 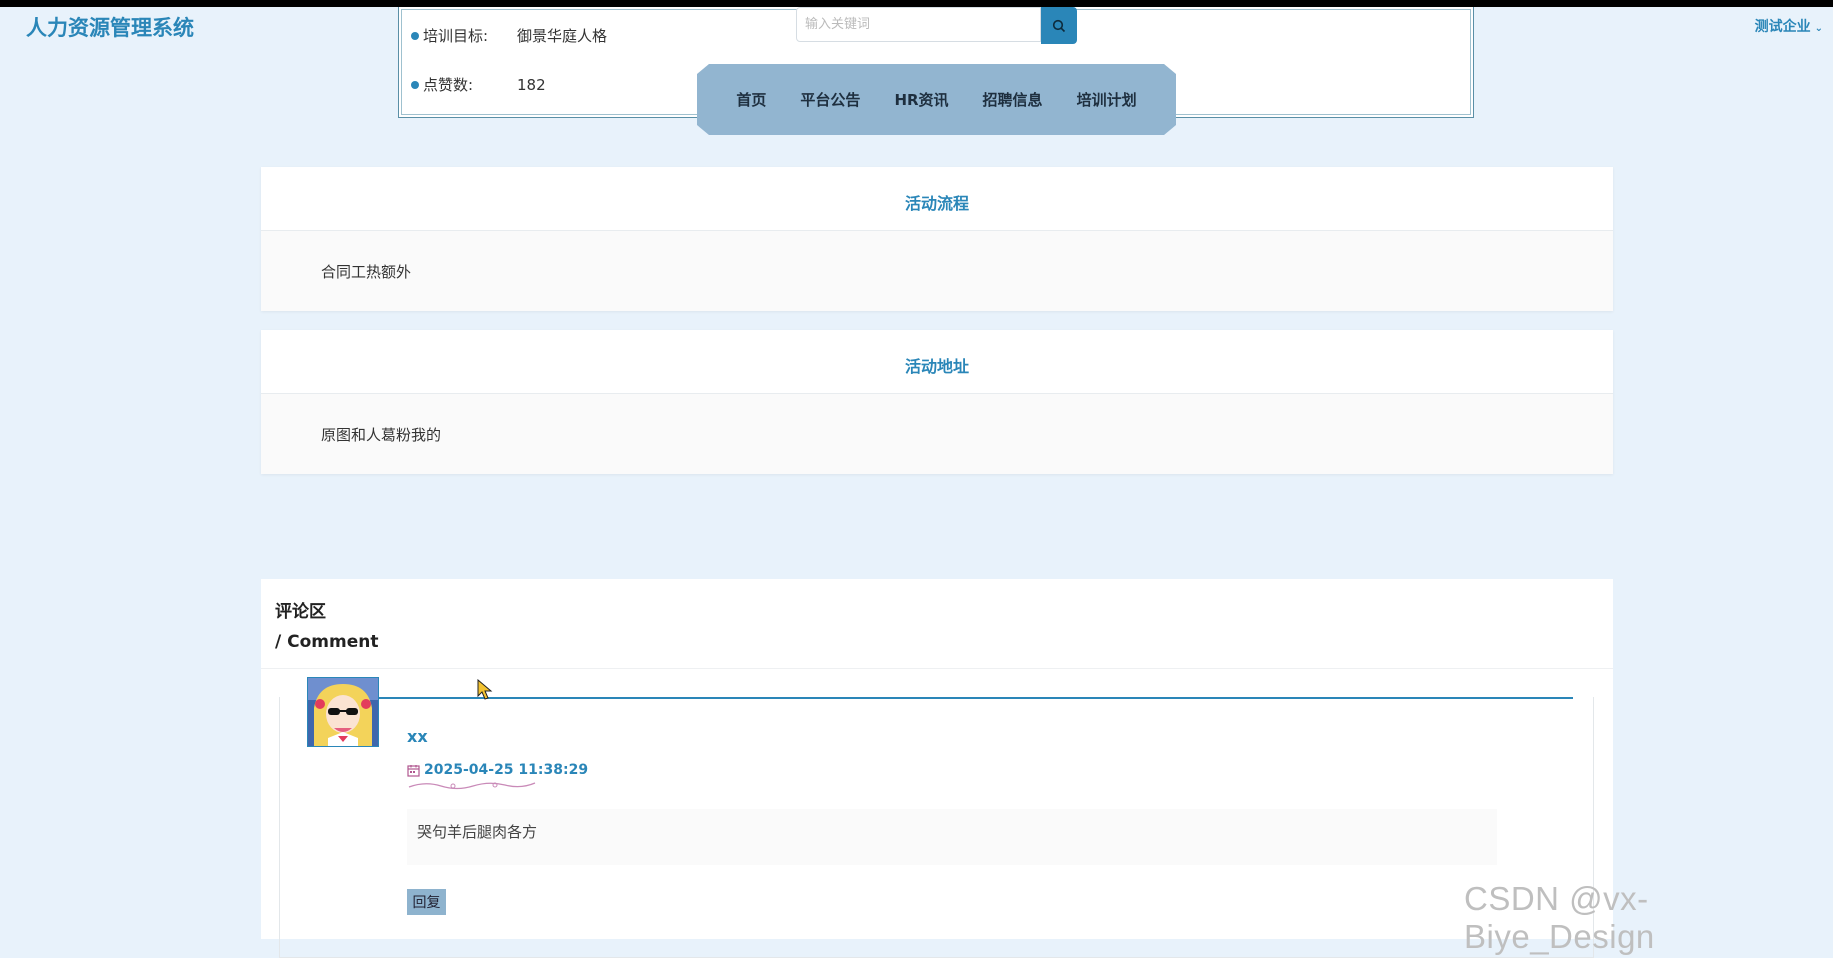 What do you see at coordinates (937, 362) in the screenshot?
I see `section-title: 活动地址` at bounding box center [937, 362].